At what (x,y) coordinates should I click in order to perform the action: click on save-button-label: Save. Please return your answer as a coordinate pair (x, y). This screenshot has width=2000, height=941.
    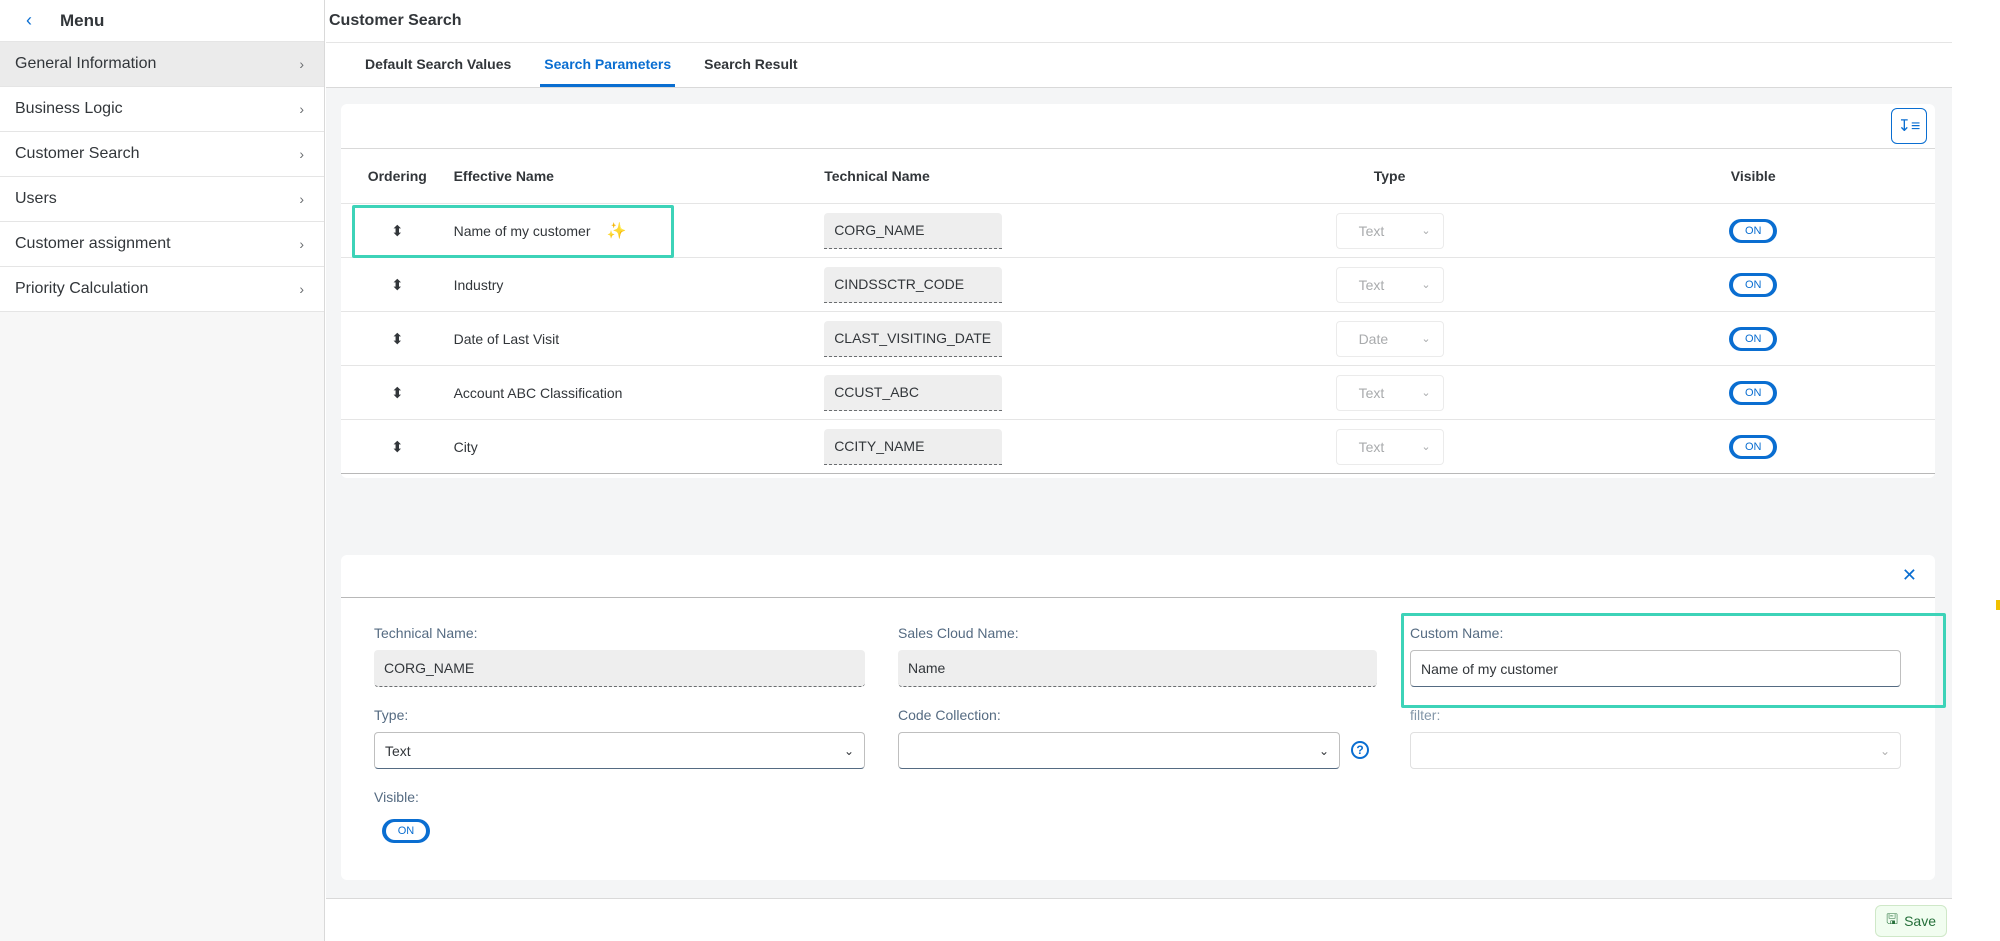
    Looking at the image, I should click on (1920, 921).